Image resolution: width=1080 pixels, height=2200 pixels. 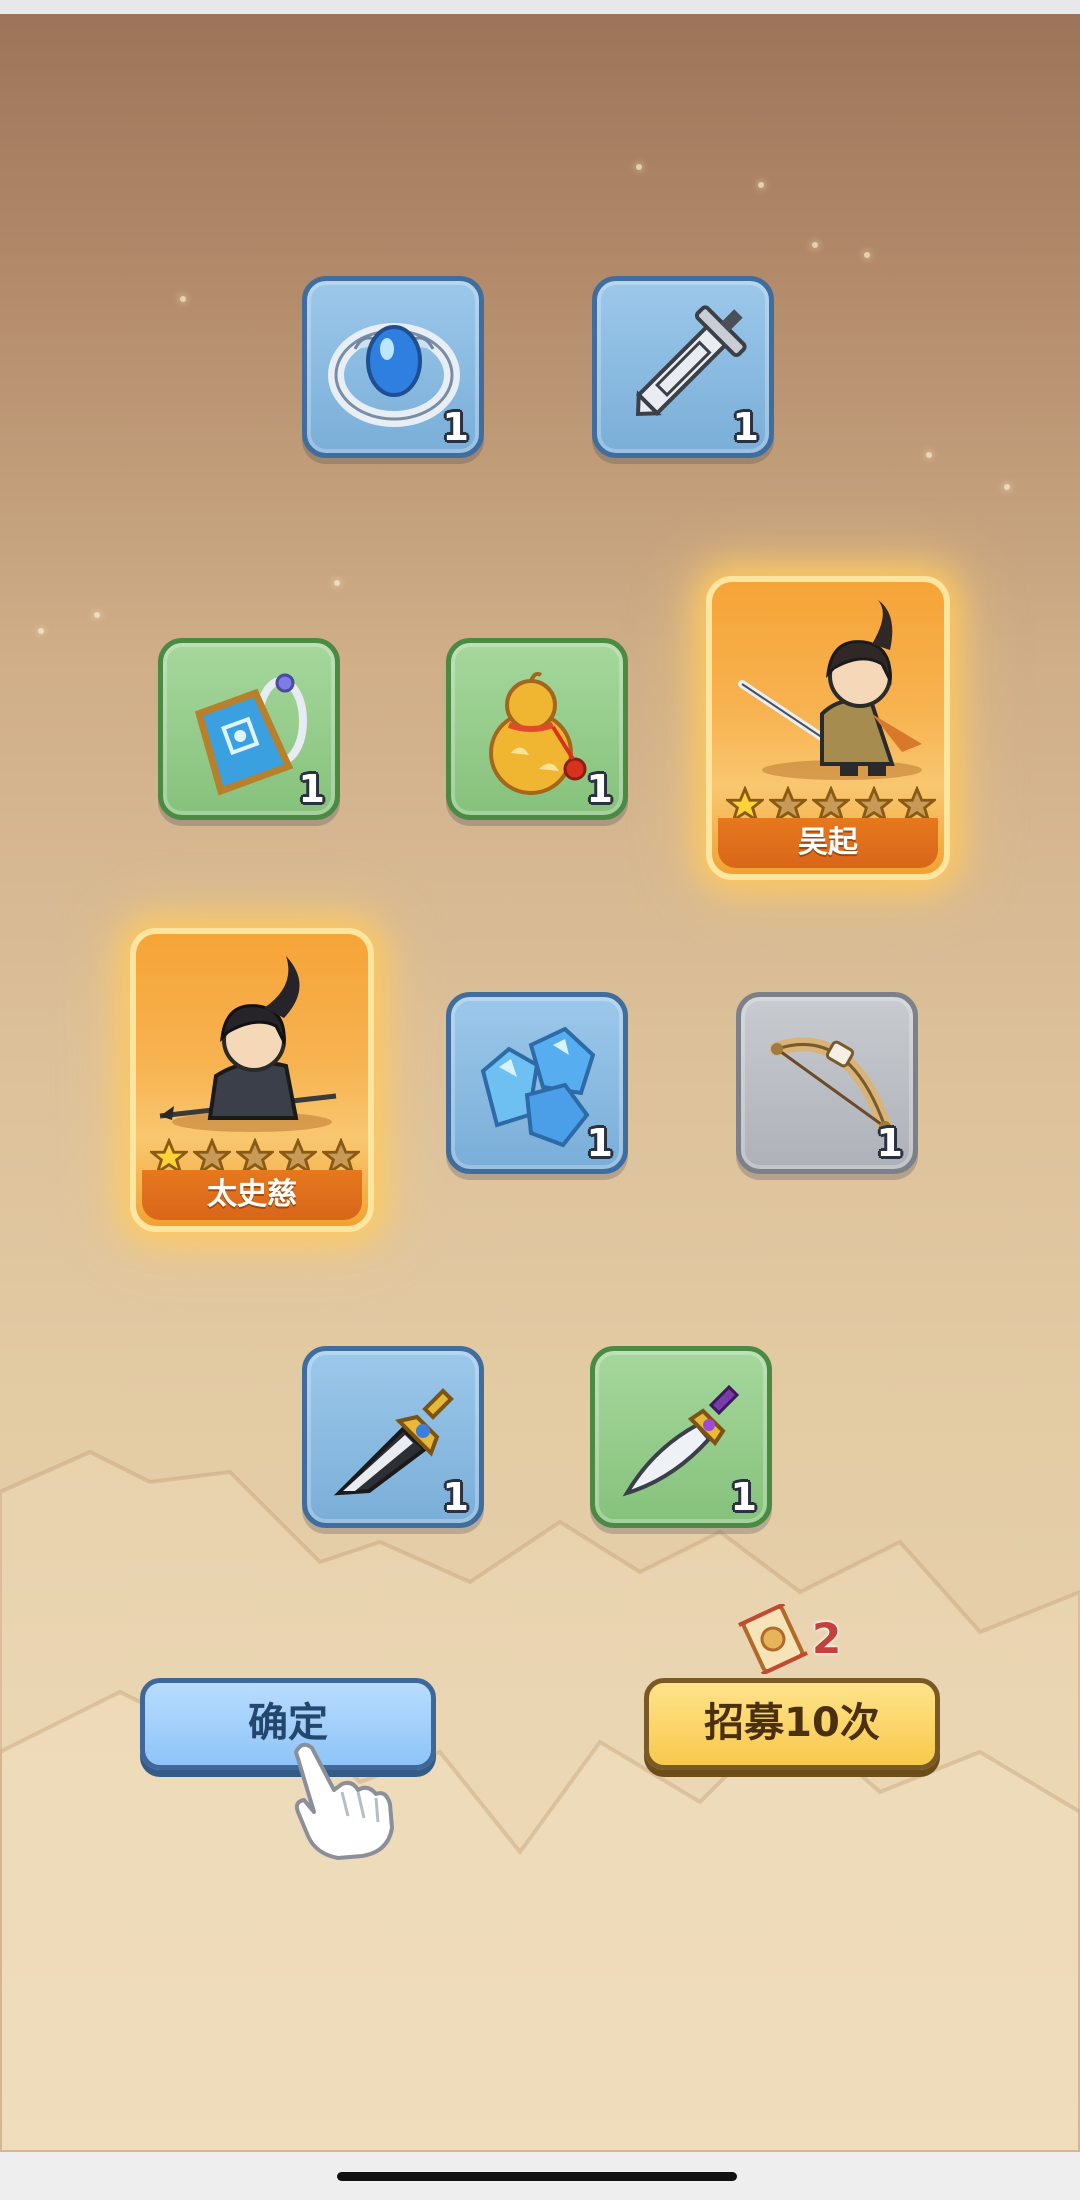 I want to click on tutorial-hand-pointer-icon, so click(x=344, y=1801).